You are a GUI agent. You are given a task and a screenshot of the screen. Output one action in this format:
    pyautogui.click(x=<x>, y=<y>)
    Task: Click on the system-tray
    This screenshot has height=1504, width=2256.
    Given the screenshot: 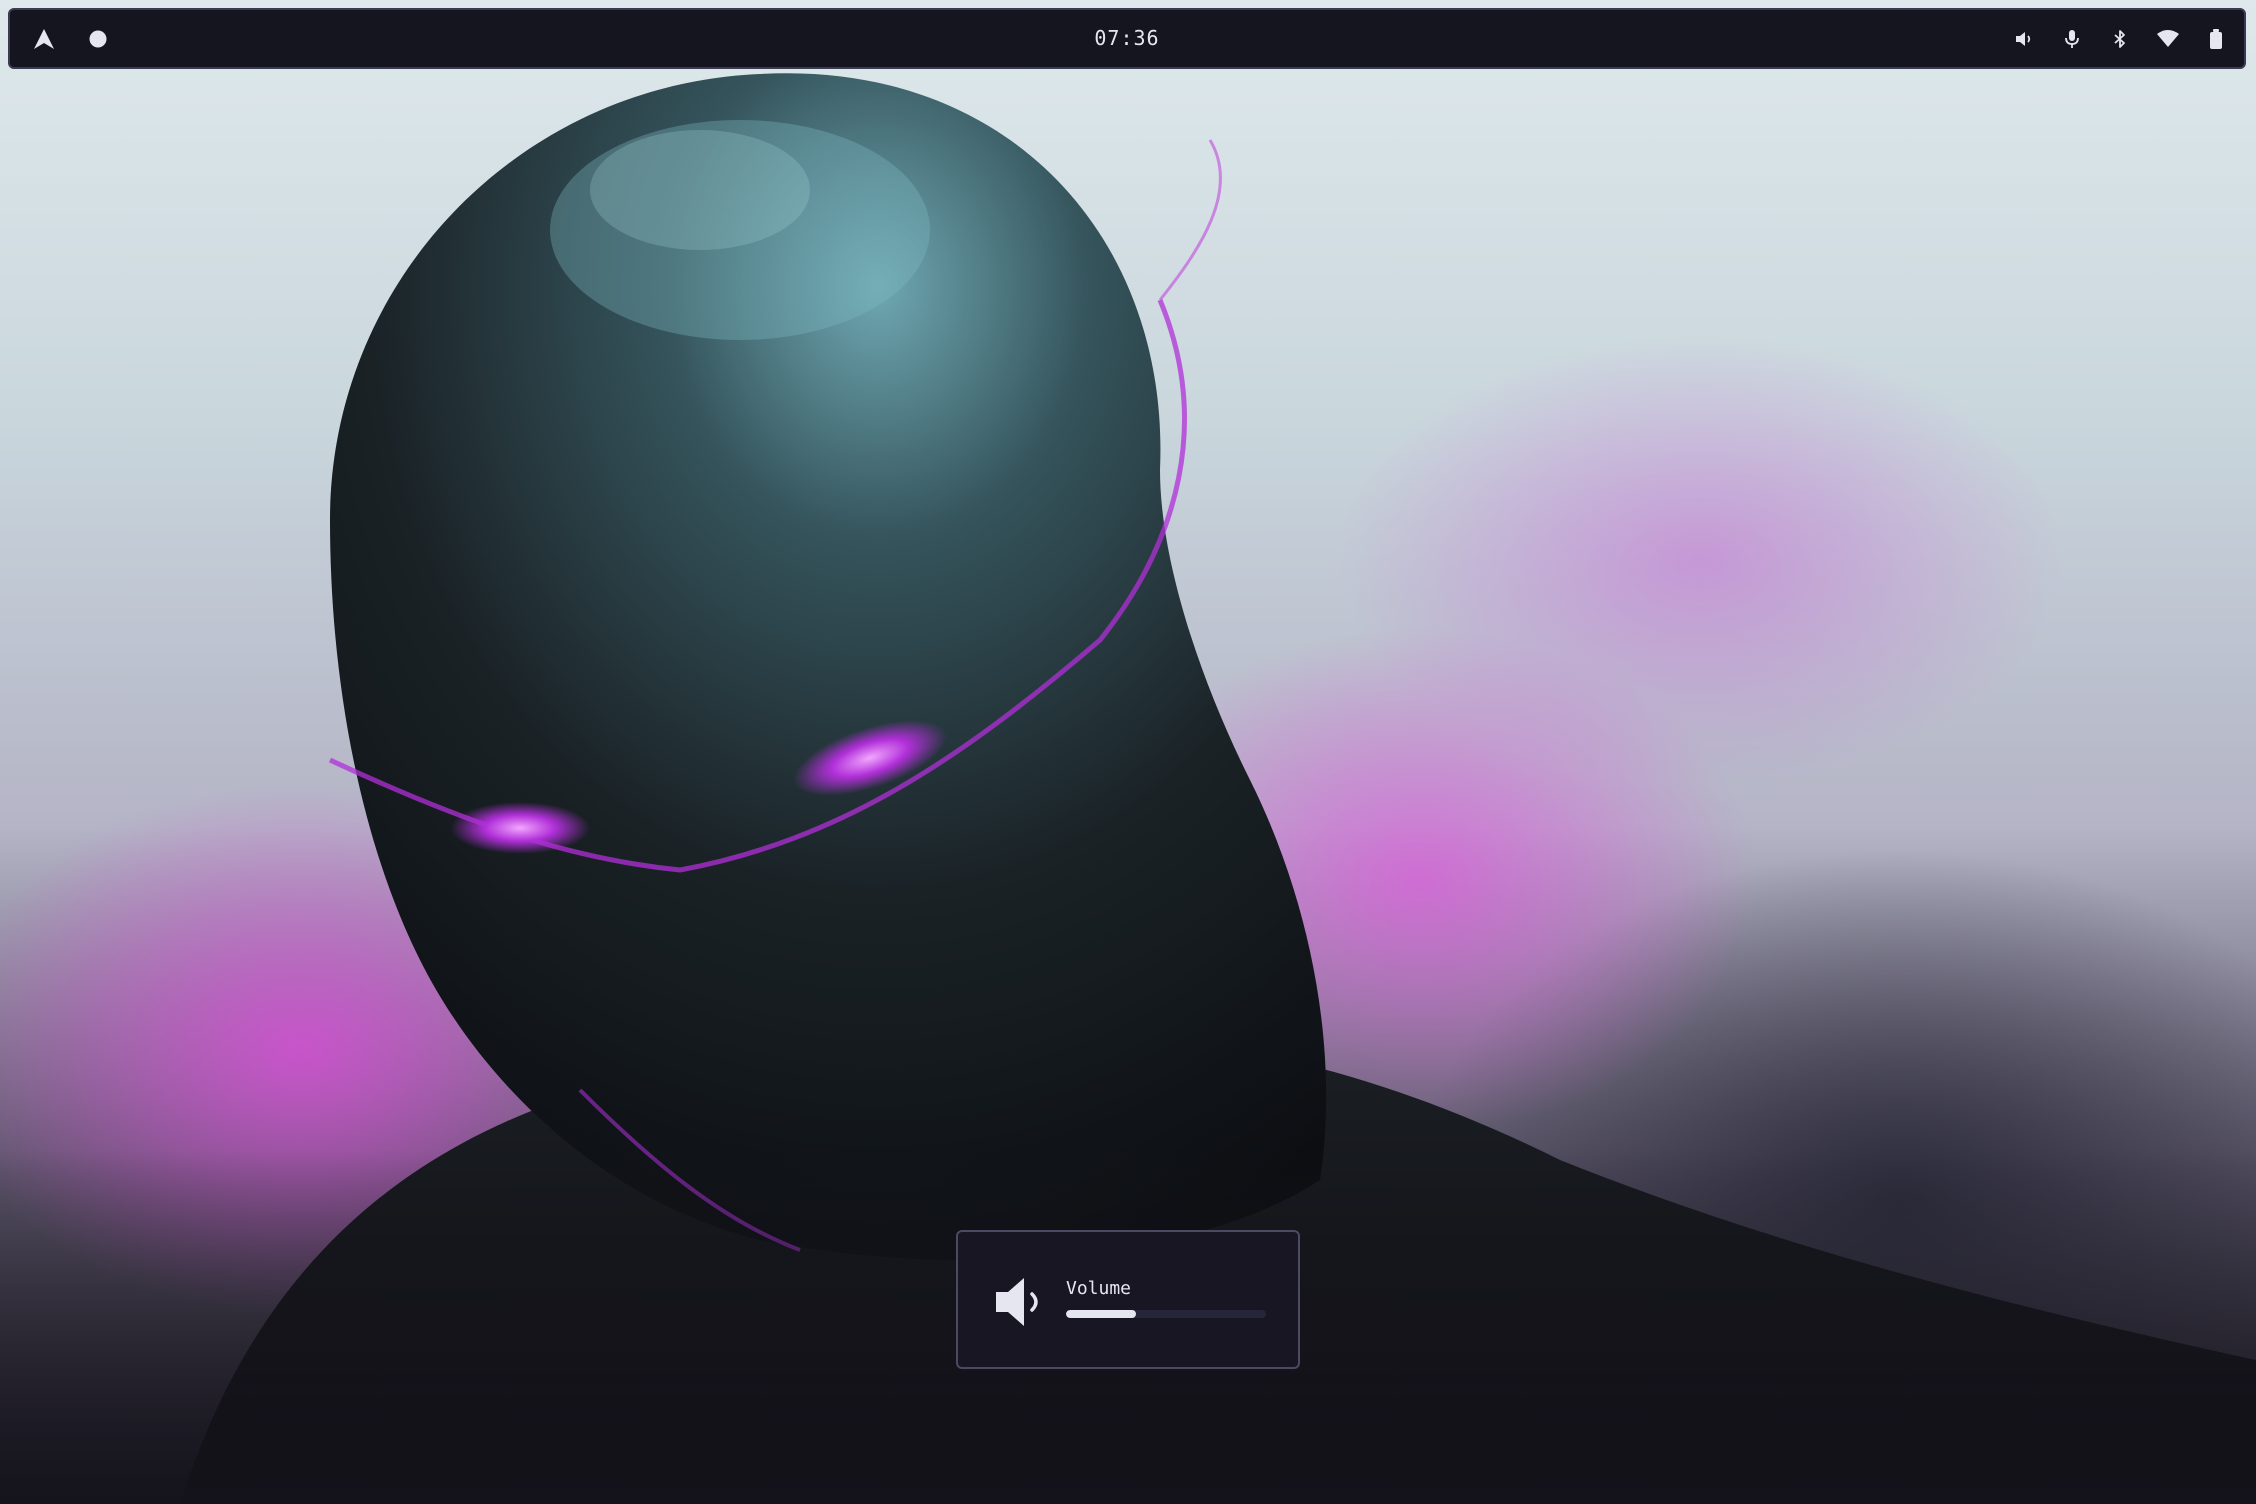 What is the action you would take?
    pyautogui.click(x=2120, y=38)
    